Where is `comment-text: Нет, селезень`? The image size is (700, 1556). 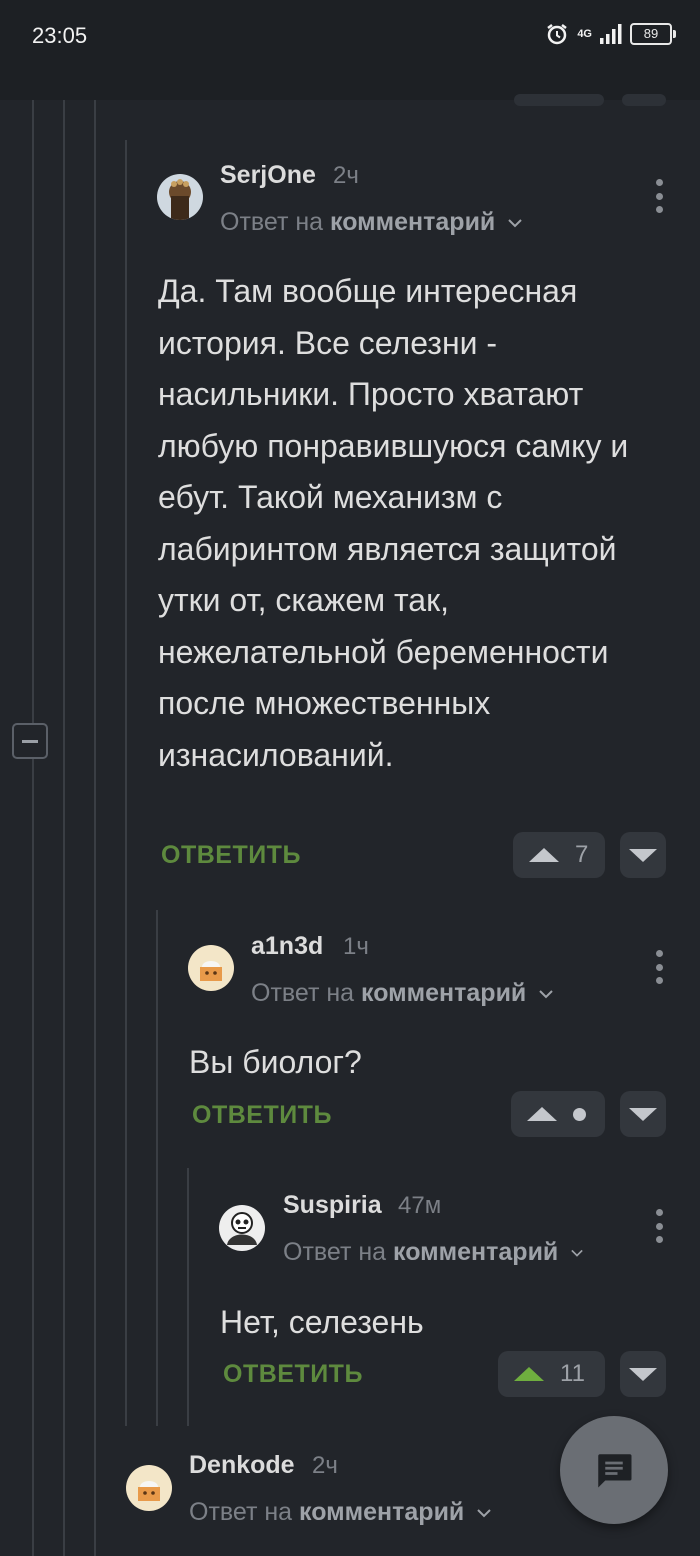 comment-text: Нет, селезень is located at coordinates (322, 1322).